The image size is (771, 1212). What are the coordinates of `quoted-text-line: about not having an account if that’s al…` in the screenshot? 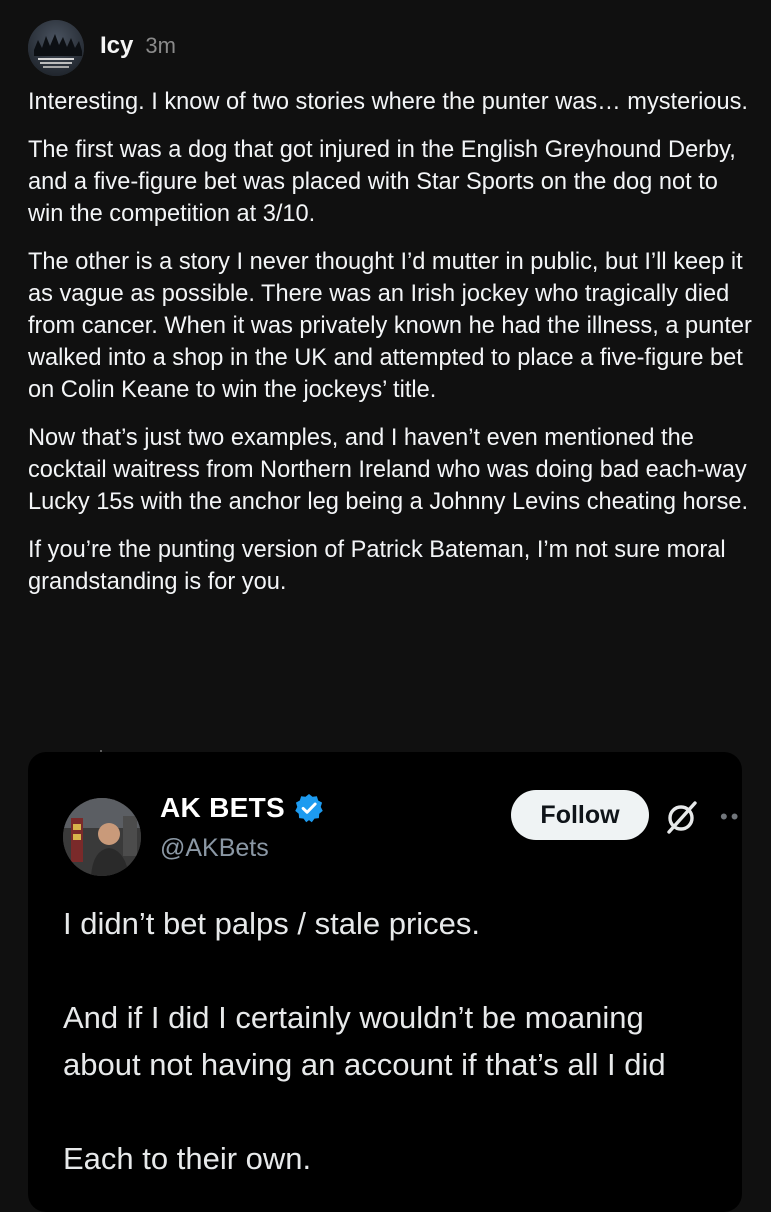 It's located at (364, 1064).